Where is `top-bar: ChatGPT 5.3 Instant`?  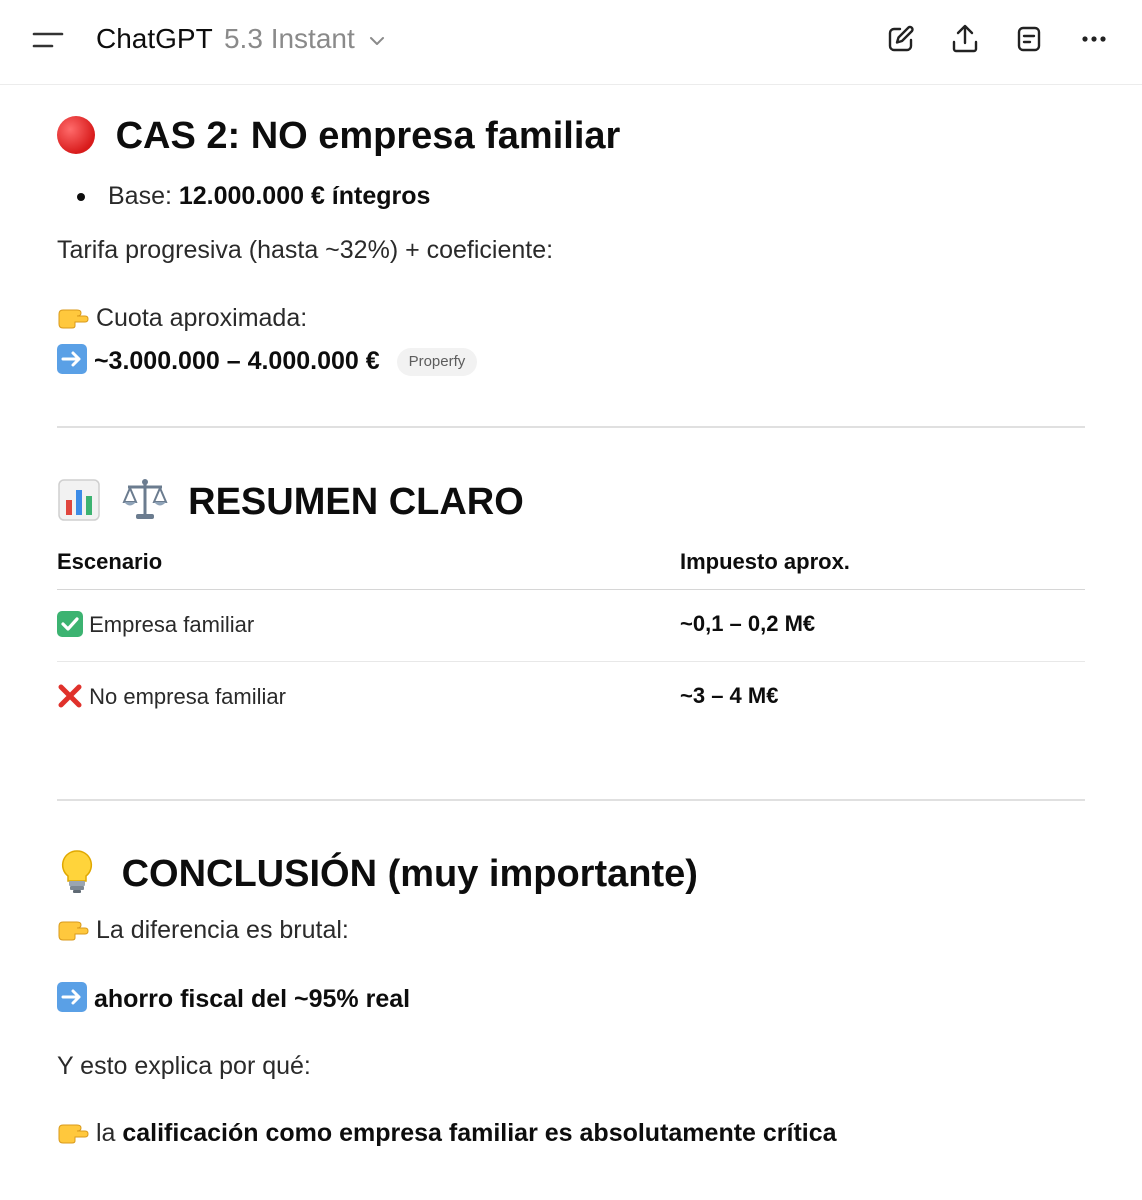 top-bar: ChatGPT 5.3 Instant is located at coordinates (571, 42).